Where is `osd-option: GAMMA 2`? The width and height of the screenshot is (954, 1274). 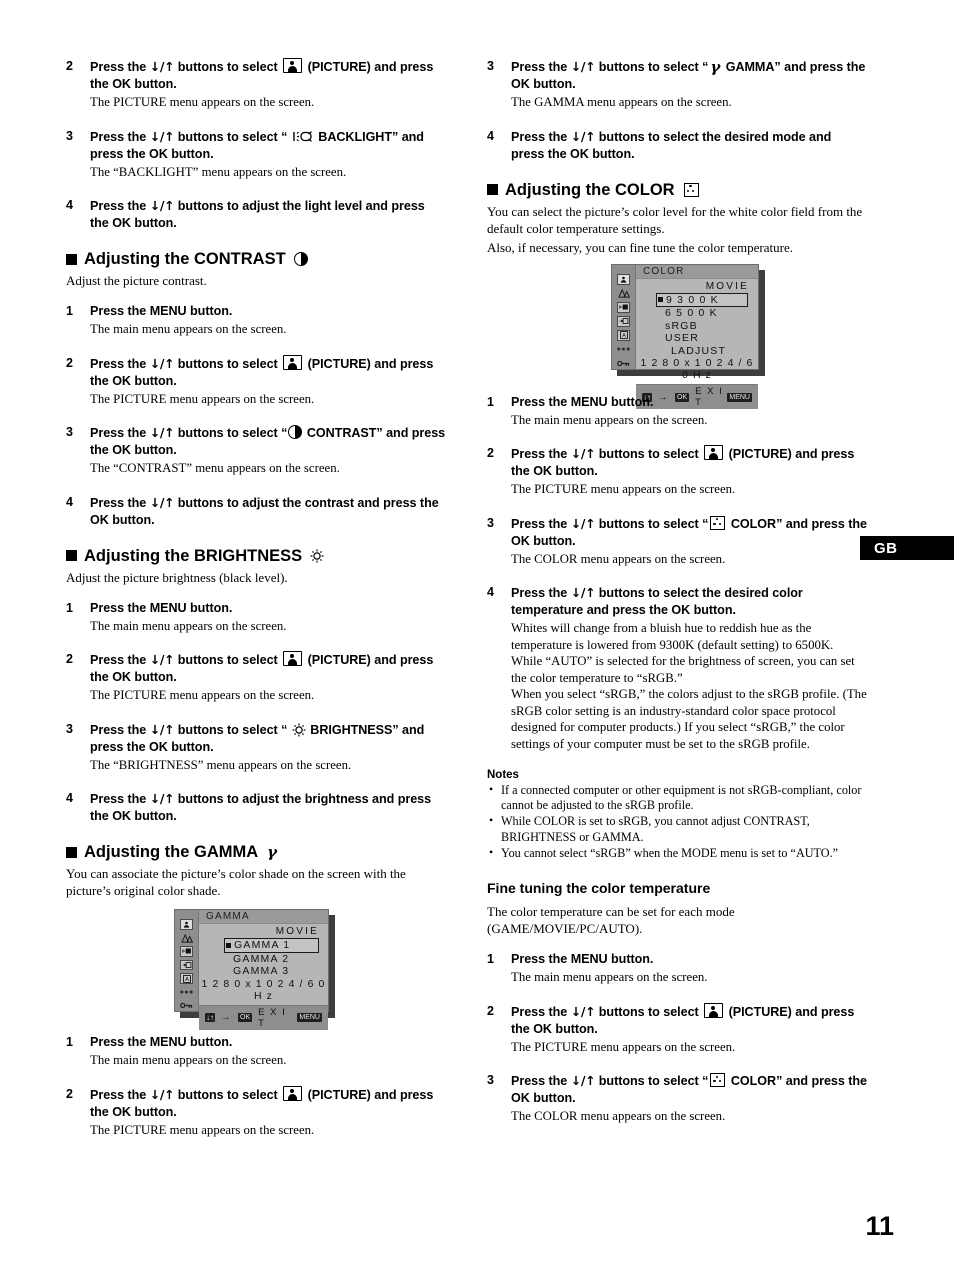
osd-option: GAMMA 2 is located at coordinates (276, 959).